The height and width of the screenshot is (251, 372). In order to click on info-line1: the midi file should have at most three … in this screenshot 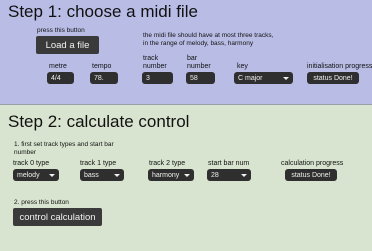, I will do `click(208, 35)`.